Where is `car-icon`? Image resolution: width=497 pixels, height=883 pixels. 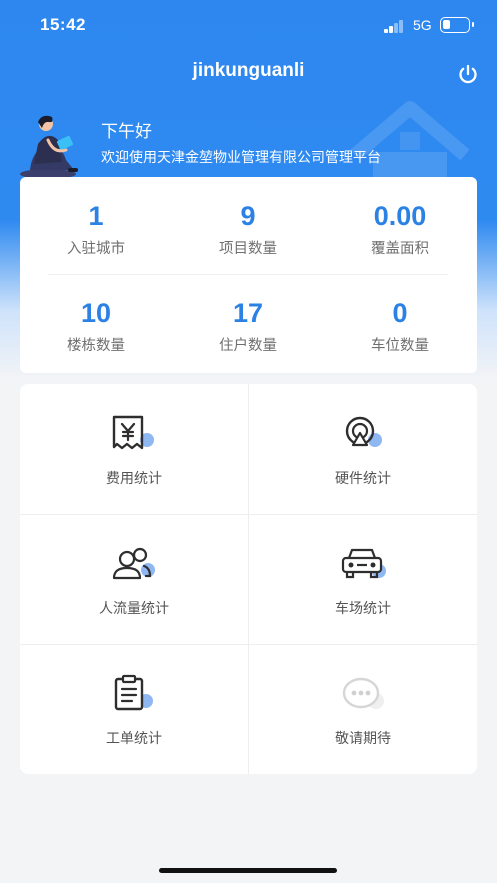
car-icon is located at coordinates (363, 563).